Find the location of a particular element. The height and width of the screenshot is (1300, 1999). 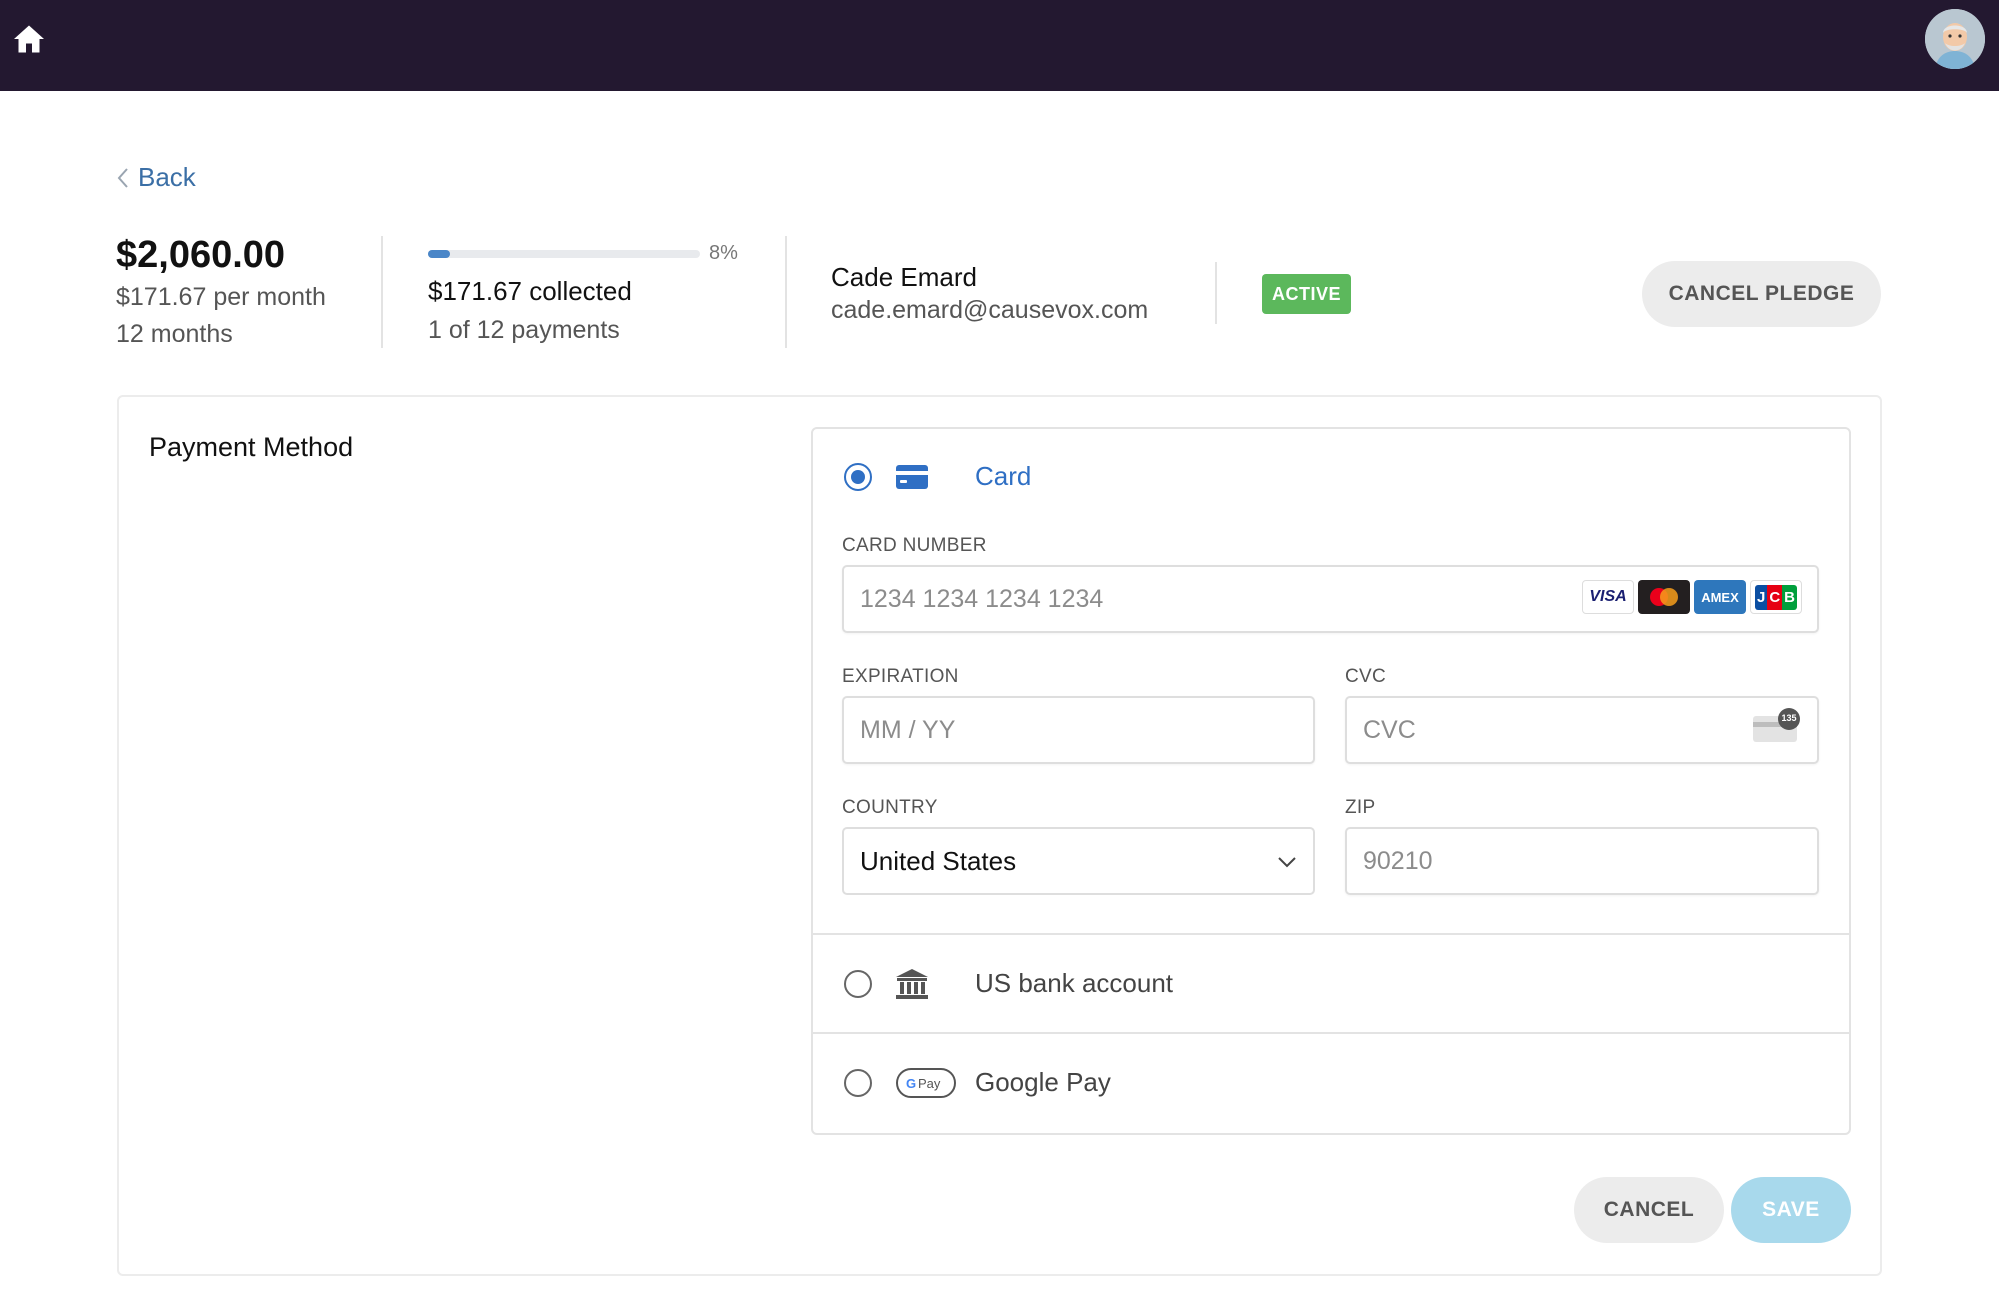

radio-card is located at coordinates (858, 477).